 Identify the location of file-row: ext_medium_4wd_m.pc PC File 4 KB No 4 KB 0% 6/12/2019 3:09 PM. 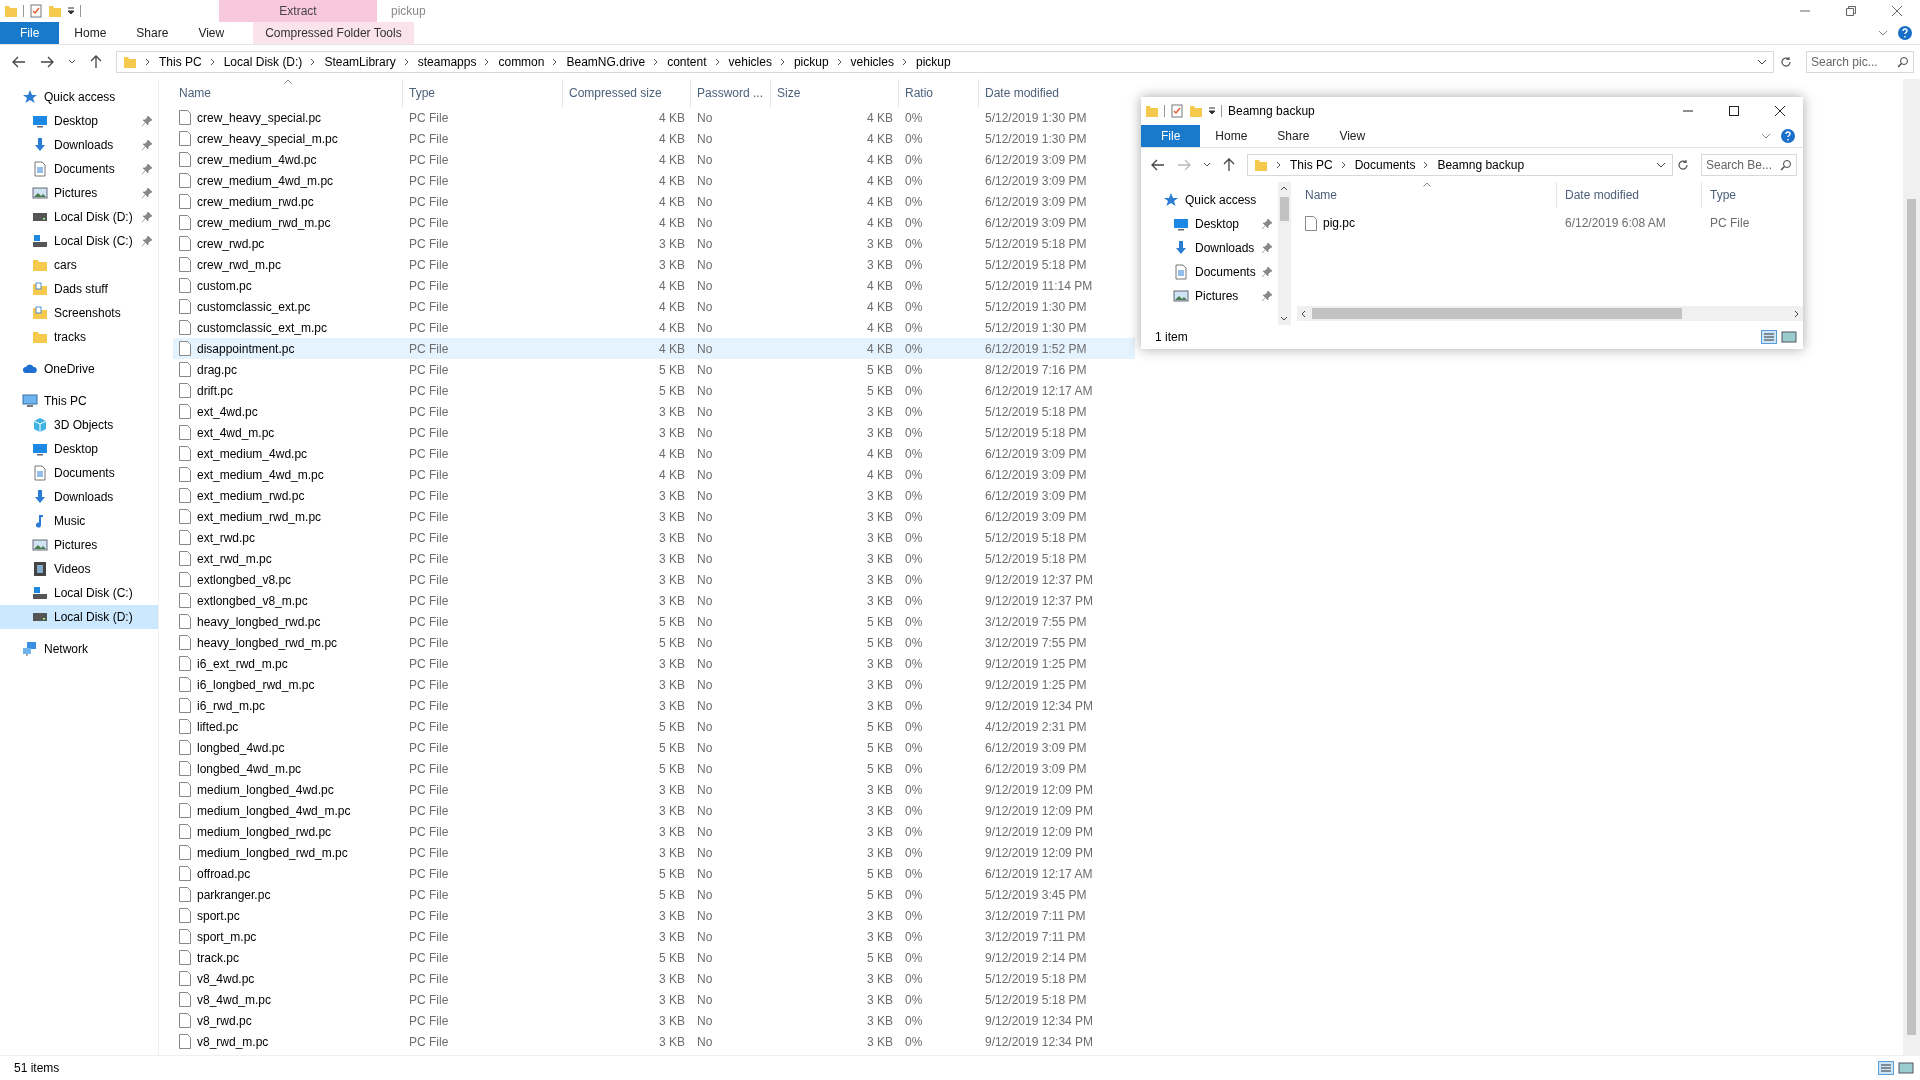
(654, 474).